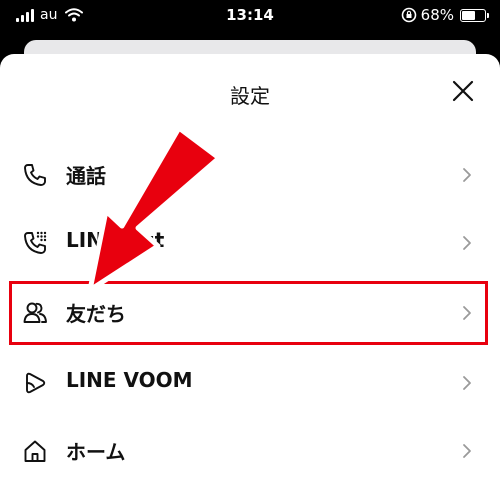 The height and width of the screenshot is (494, 500). I want to click on status-bar: au 13:14 68%, so click(250, 17).